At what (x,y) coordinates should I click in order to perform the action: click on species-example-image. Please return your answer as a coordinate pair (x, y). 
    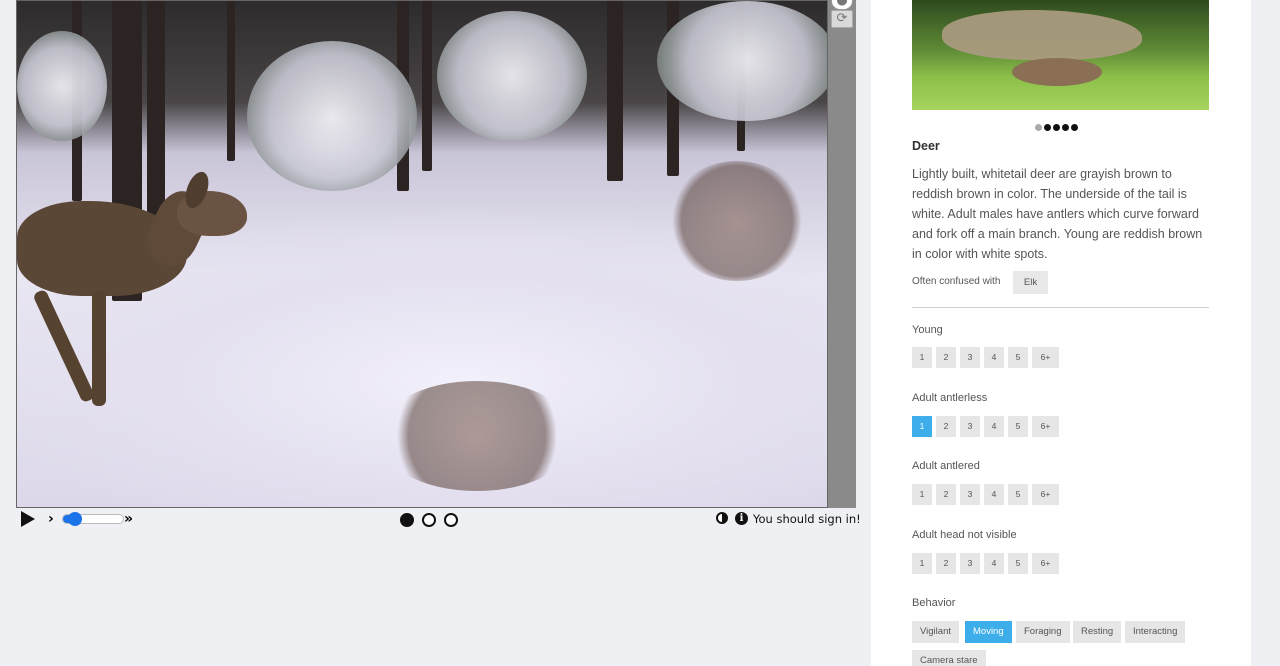
    Looking at the image, I should click on (1060, 55).